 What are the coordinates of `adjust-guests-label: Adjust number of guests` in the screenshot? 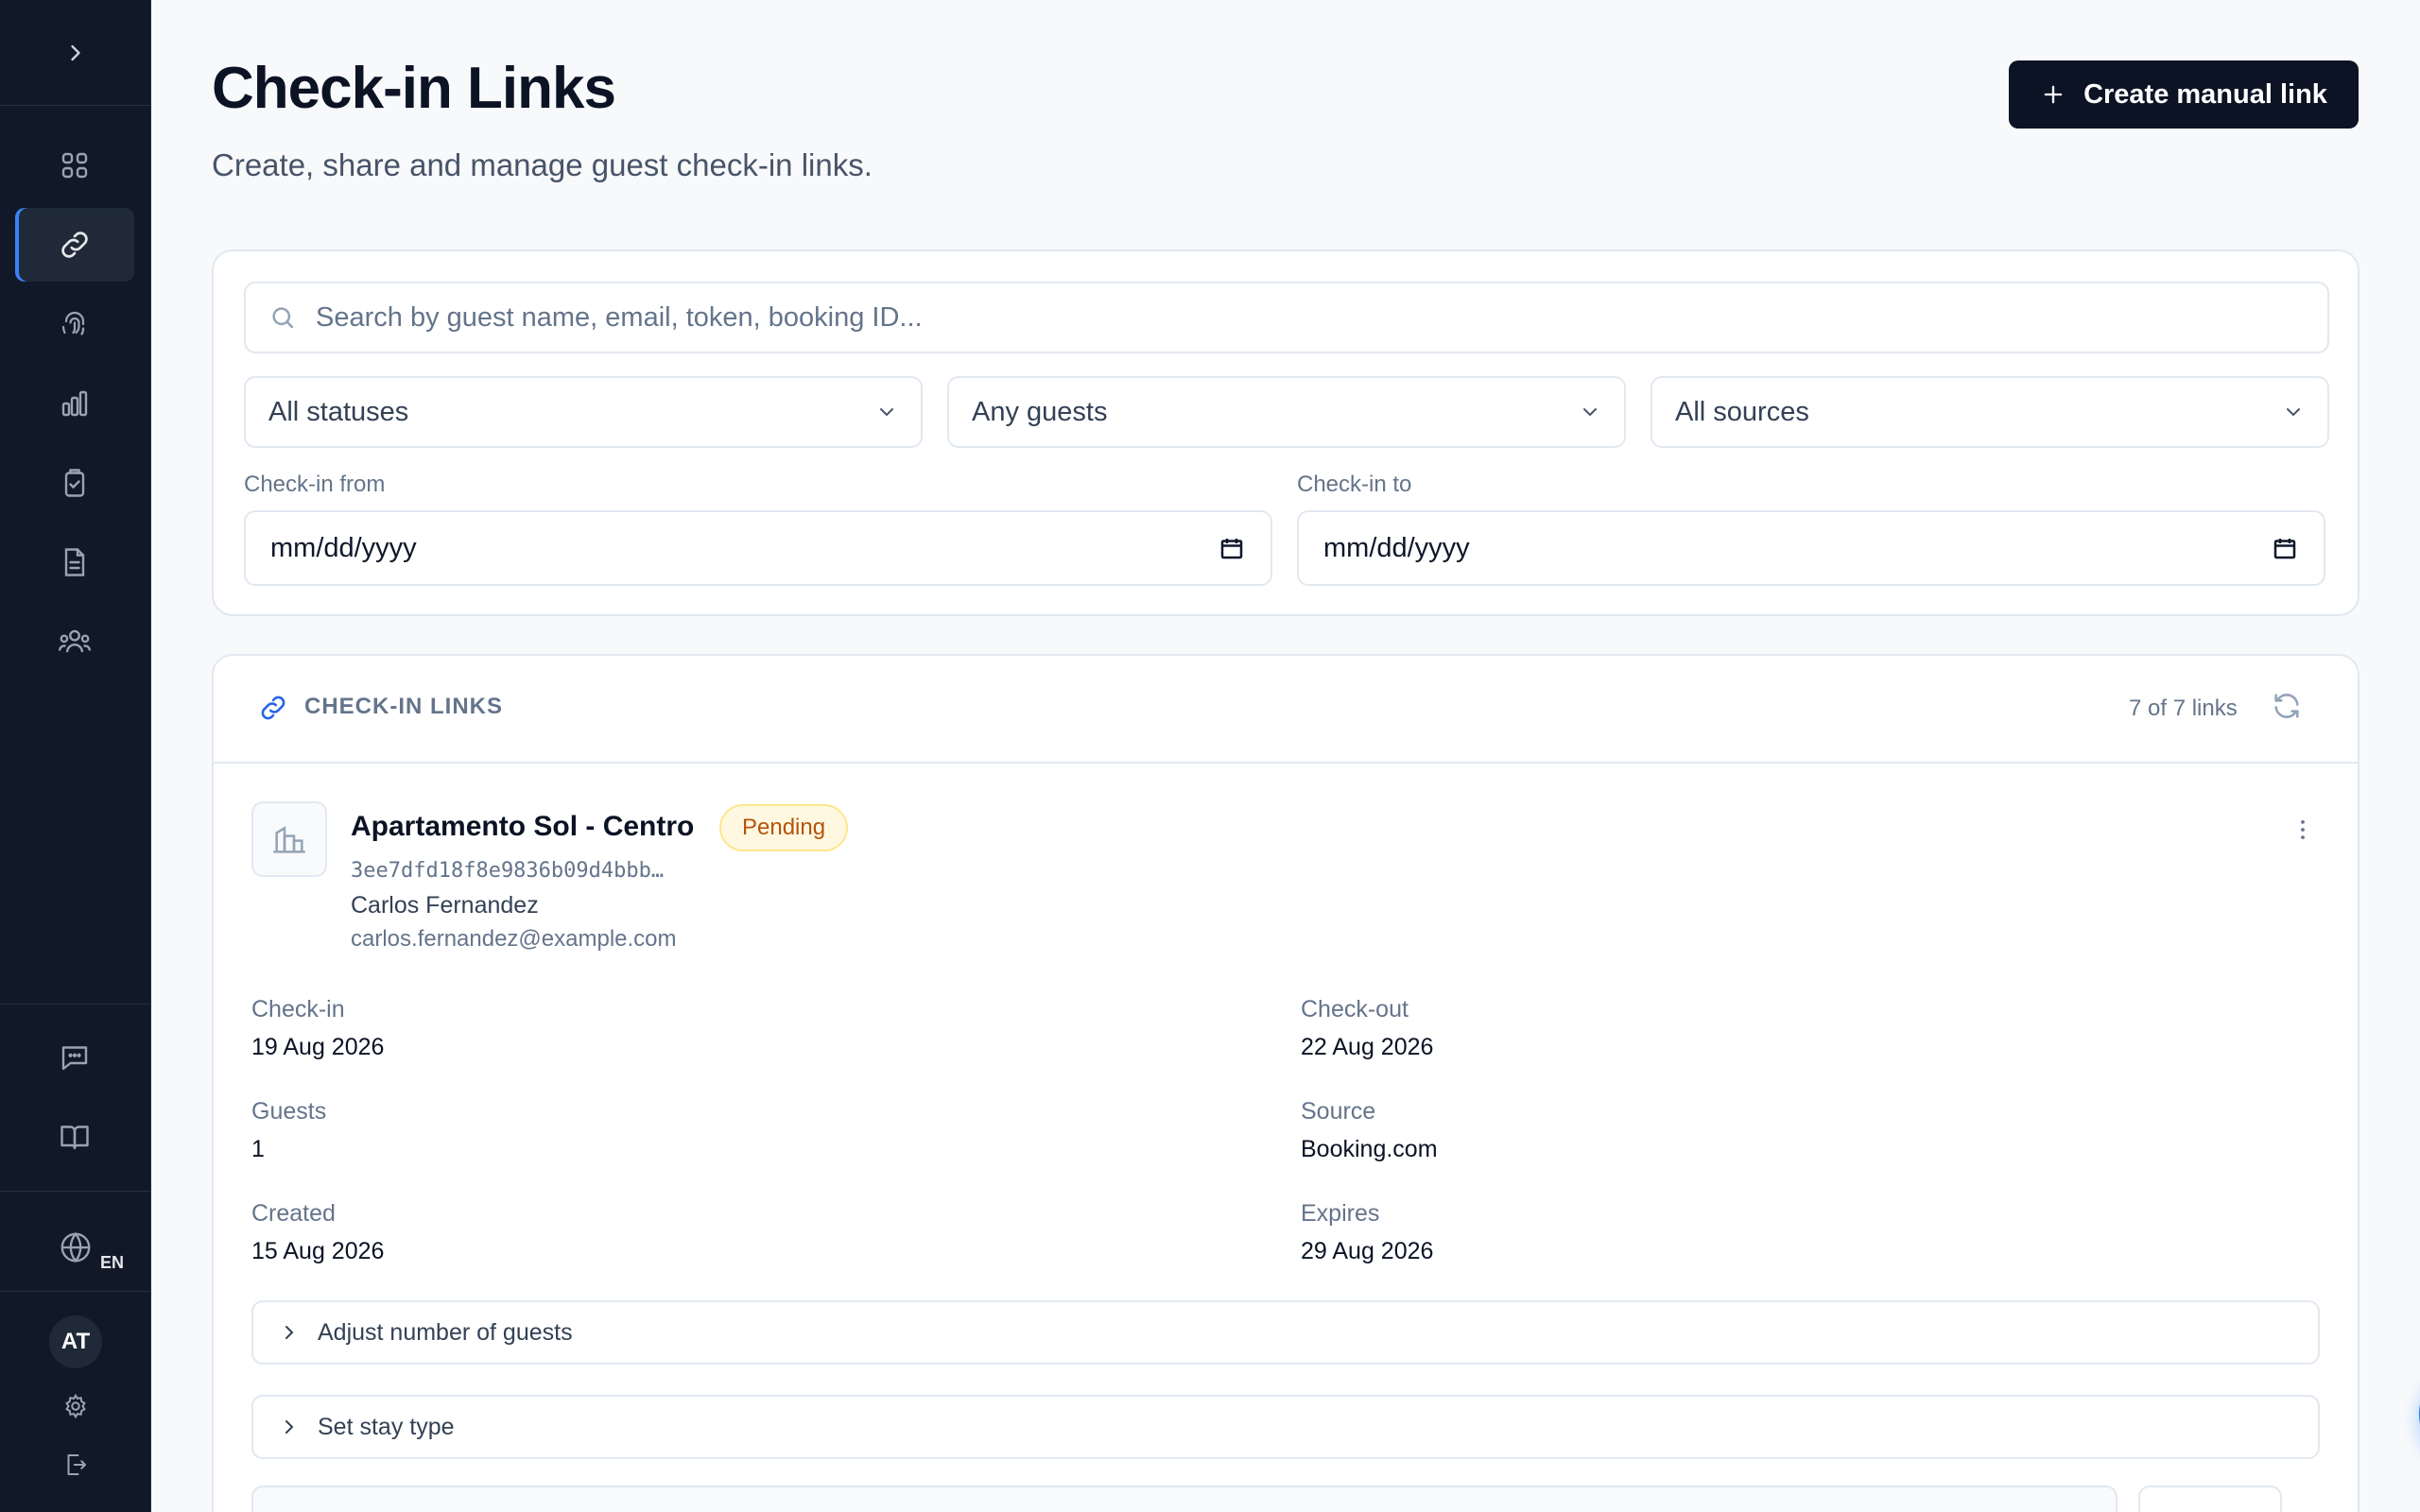 It's located at (446, 1332).